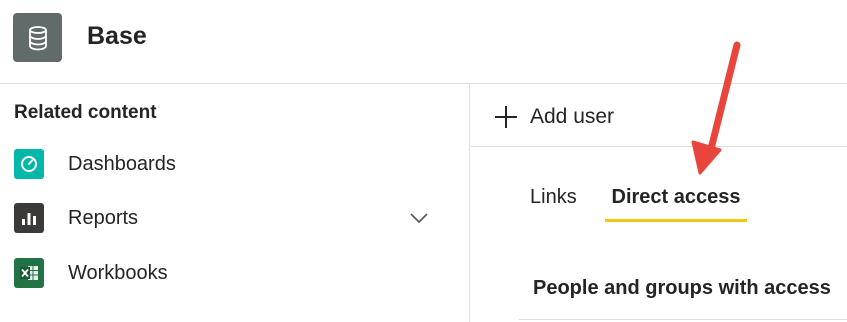  I want to click on database-icon, so click(37, 37).